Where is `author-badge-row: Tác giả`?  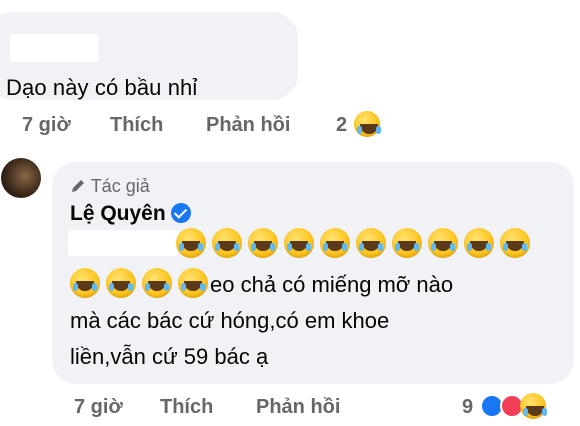
author-badge-row: Tác giả is located at coordinates (110, 186).